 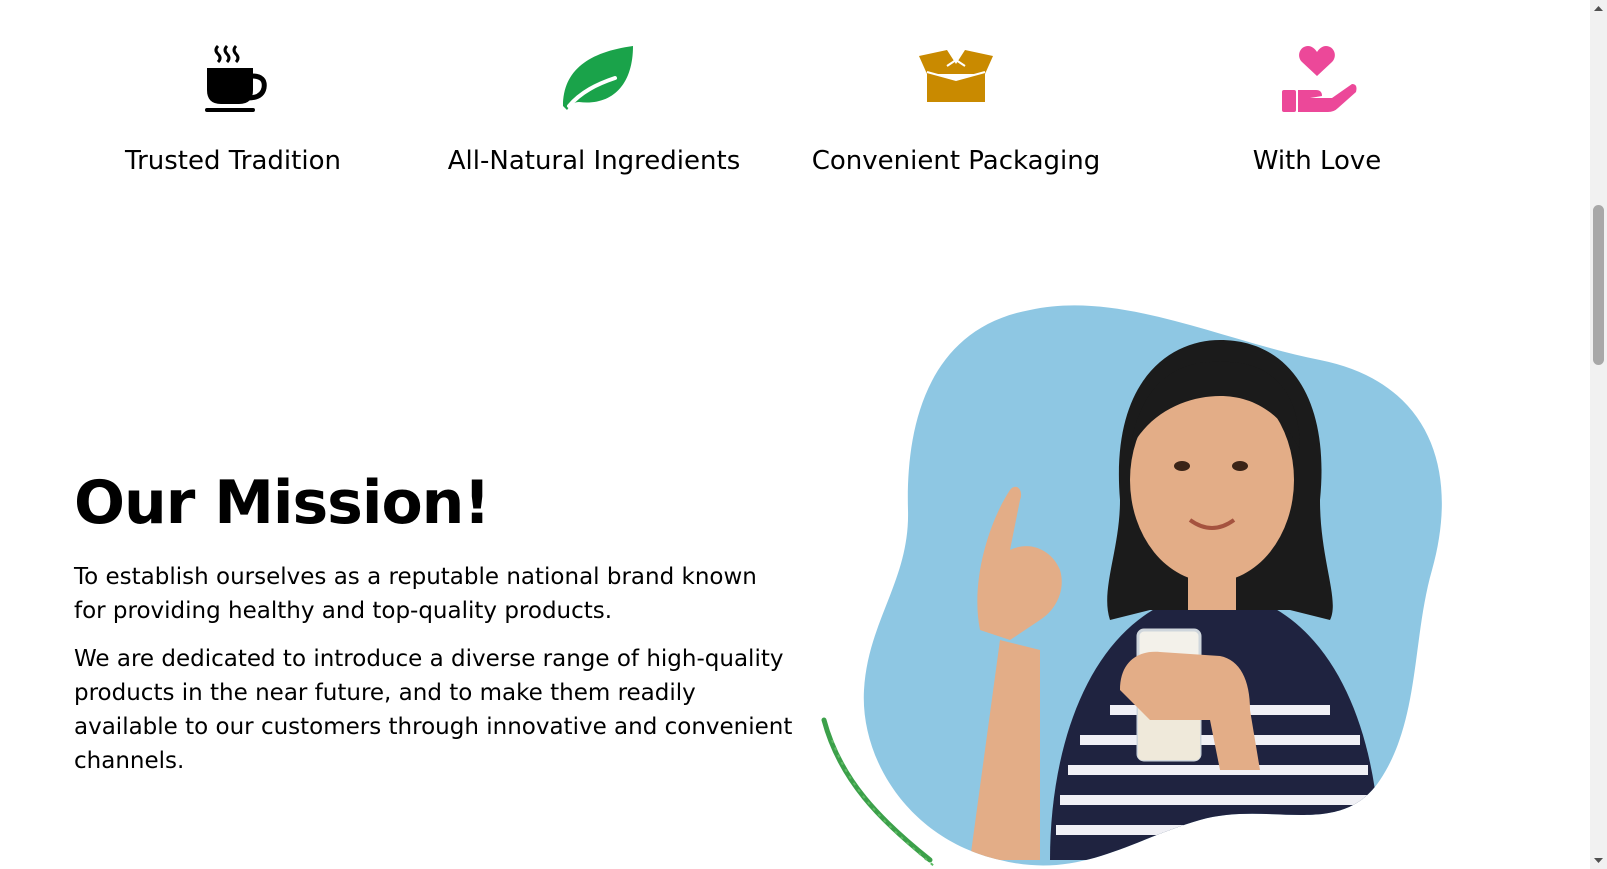 I want to click on feature-all-natural-ingredients: All-Natural Ingredients, so click(x=594, y=120).